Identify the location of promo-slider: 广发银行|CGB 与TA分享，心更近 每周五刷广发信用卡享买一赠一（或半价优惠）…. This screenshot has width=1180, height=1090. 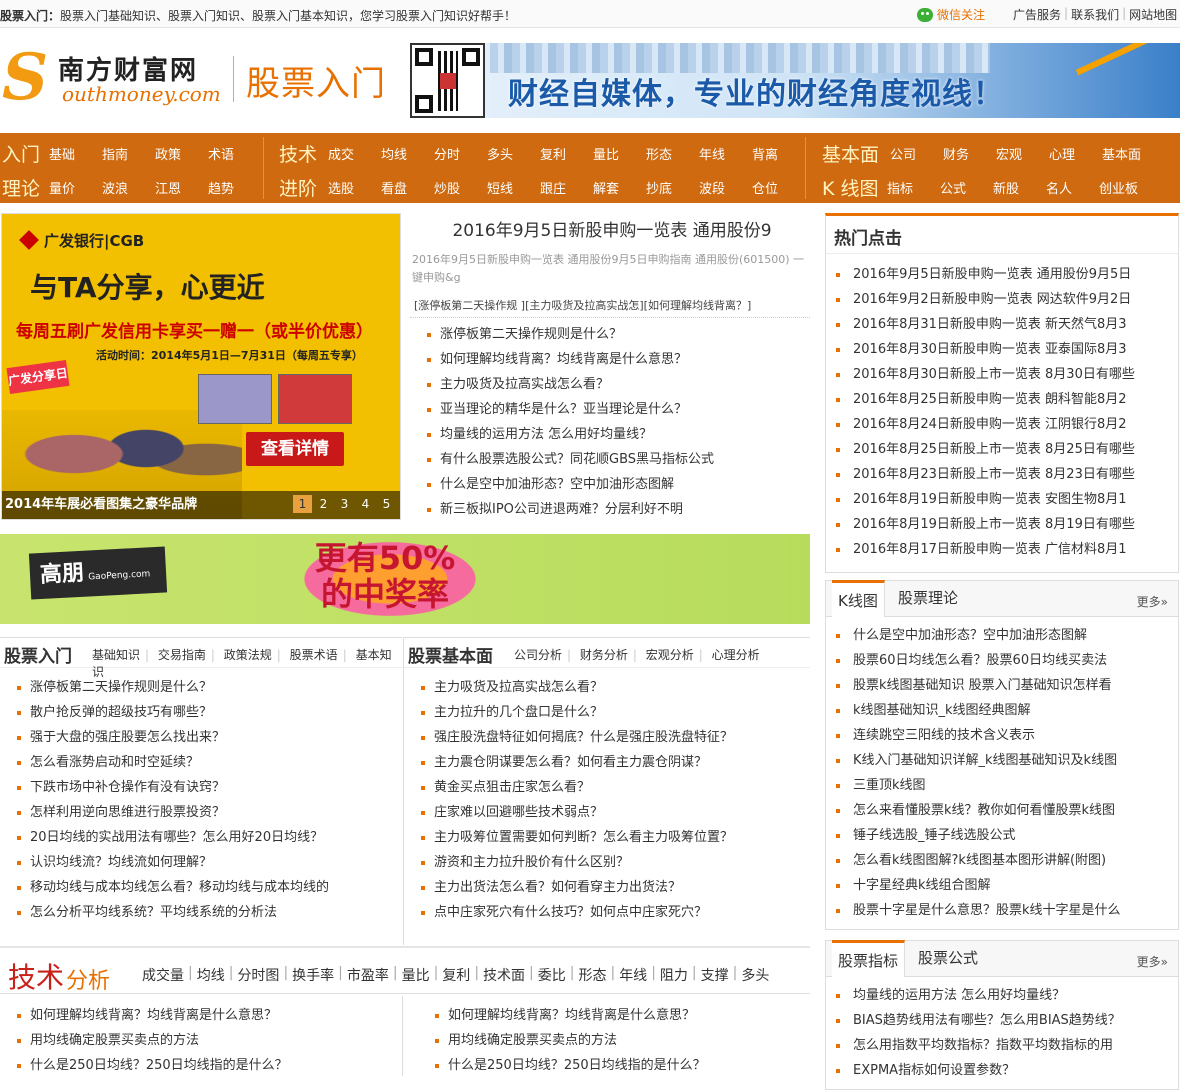
(201, 366).